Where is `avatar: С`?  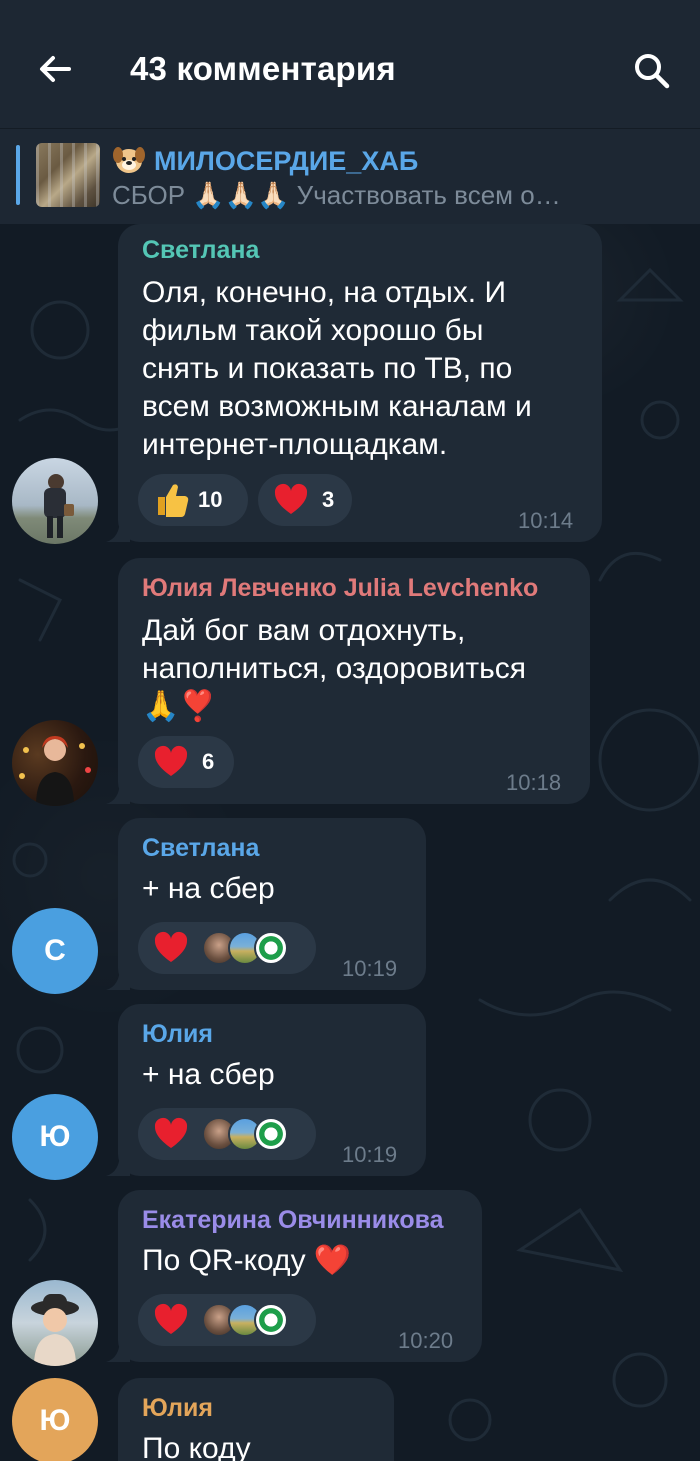
avatar: С is located at coordinates (55, 951).